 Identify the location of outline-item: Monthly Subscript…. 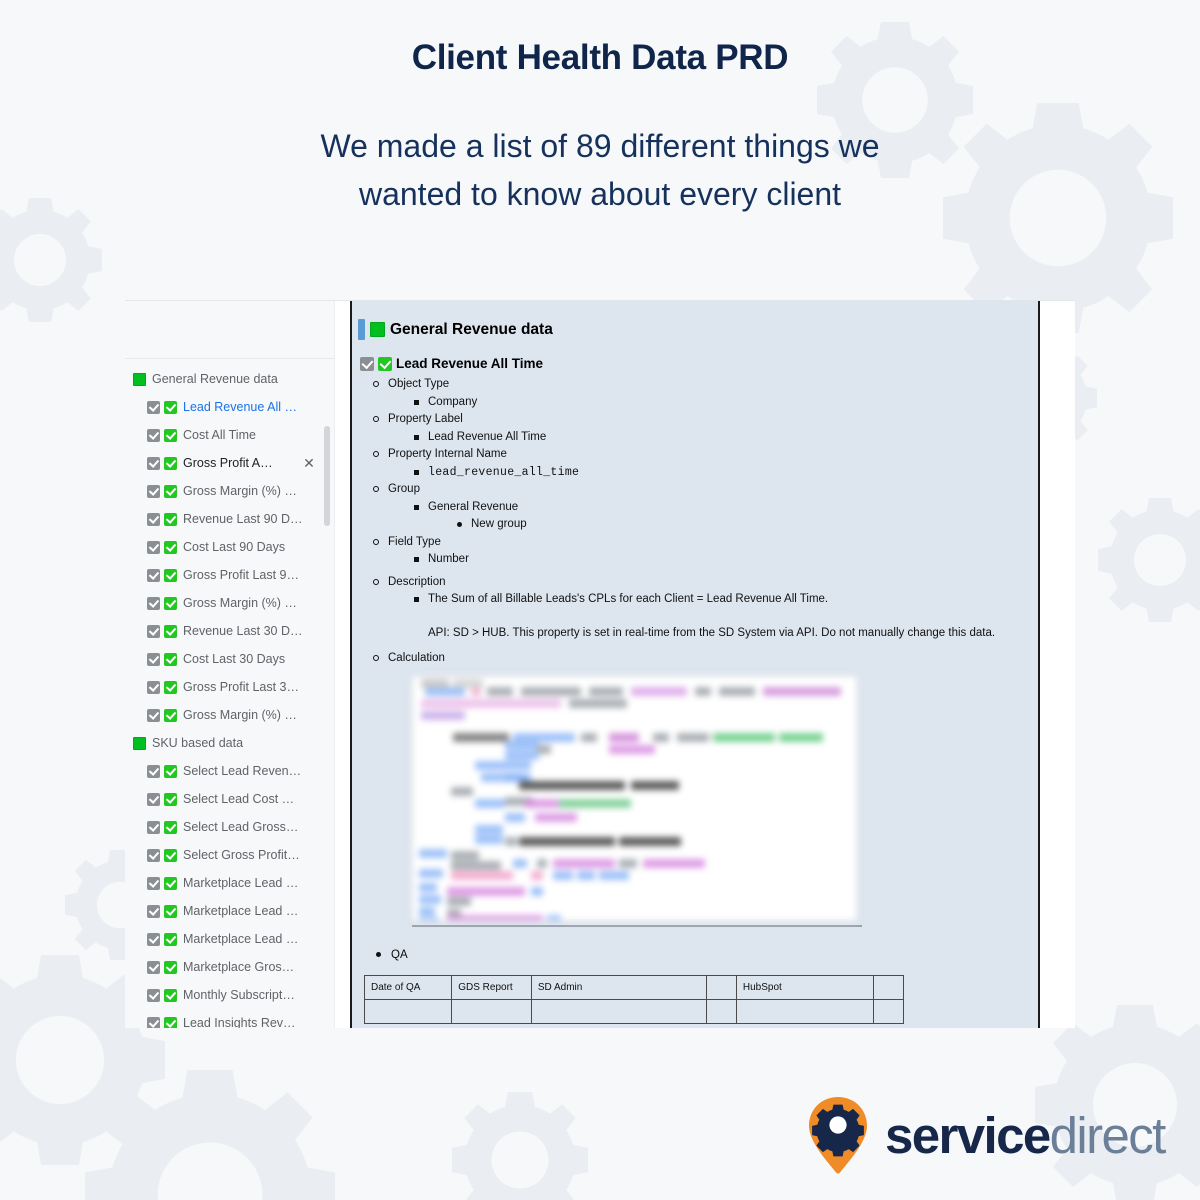
(229, 995).